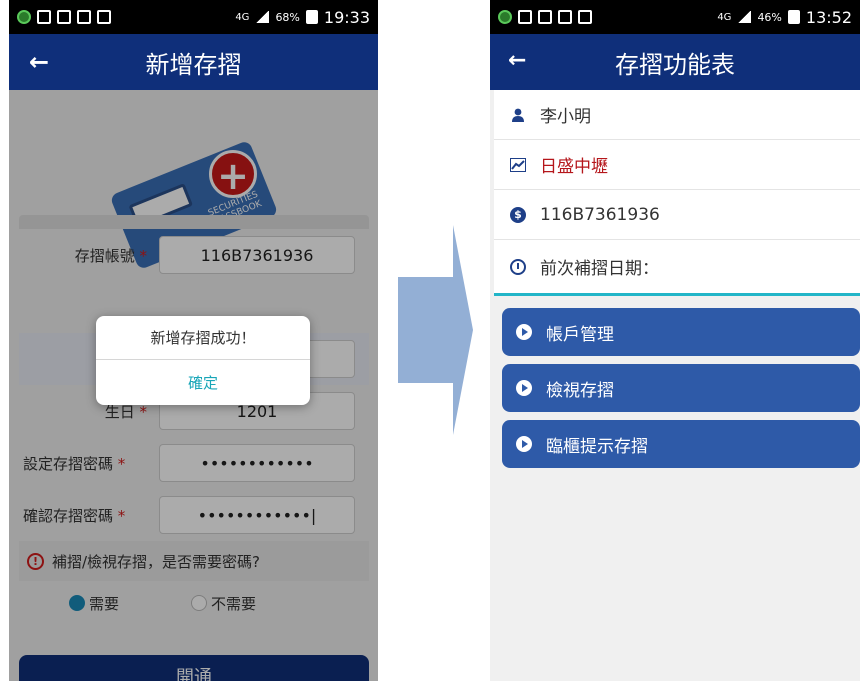 The height and width of the screenshot is (681, 860). What do you see at coordinates (681, 332) in the screenshot?
I see `menu-account-management: 帳戶管理` at bounding box center [681, 332].